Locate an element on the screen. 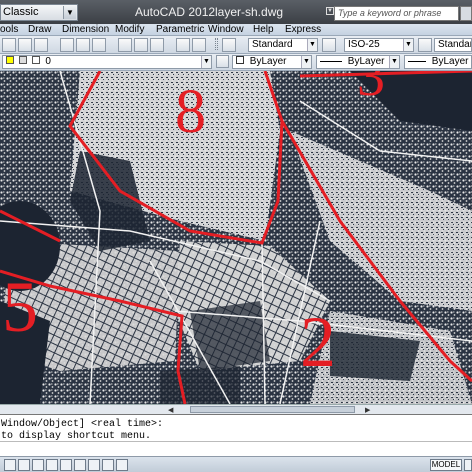 This screenshot has width=472, height=472. linetype-select: ByLayer ▼ is located at coordinates (358, 62).